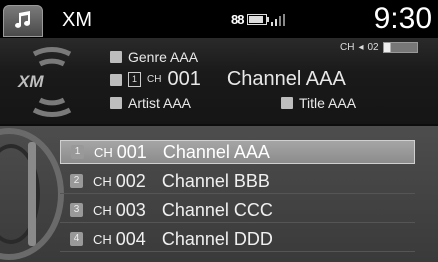 The height and width of the screenshot is (262, 438). Describe the element at coordinates (76, 239) in the screenshot. I see `preset-badge: 4` at that location.